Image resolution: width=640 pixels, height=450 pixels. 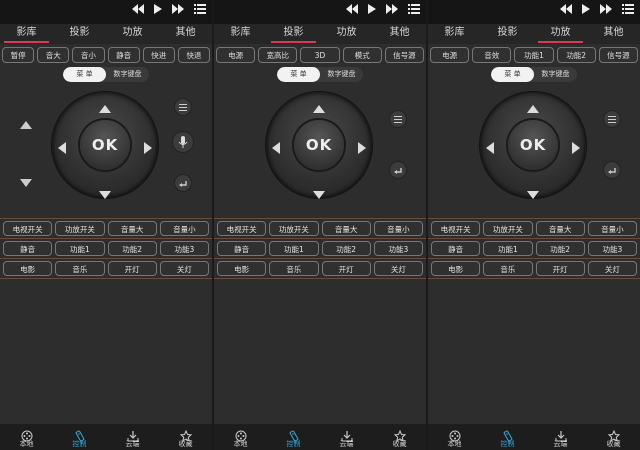 What do you see at coordinates (88, 55) in the screenshot?
I see `quick-button: 音小` at bounding box center [88, 55].